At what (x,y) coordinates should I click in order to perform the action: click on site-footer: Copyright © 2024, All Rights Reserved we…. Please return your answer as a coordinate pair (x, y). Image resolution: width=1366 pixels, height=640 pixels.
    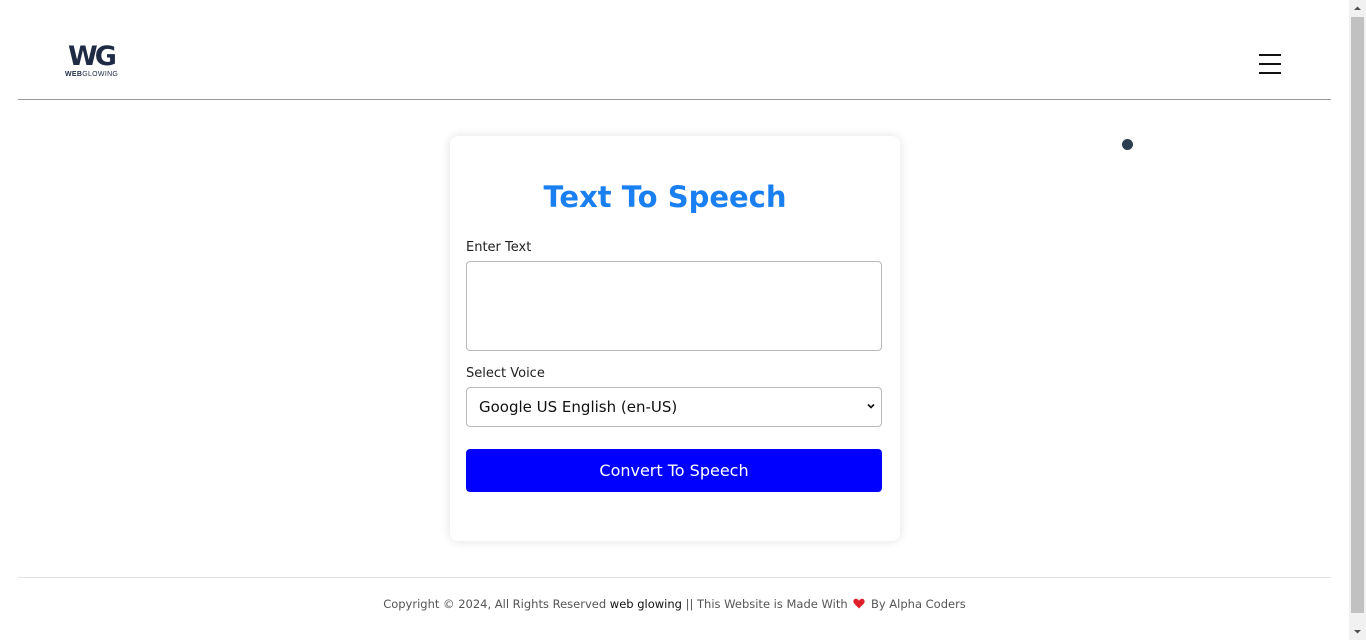
    Looking at the image, I should click on (674, 608).